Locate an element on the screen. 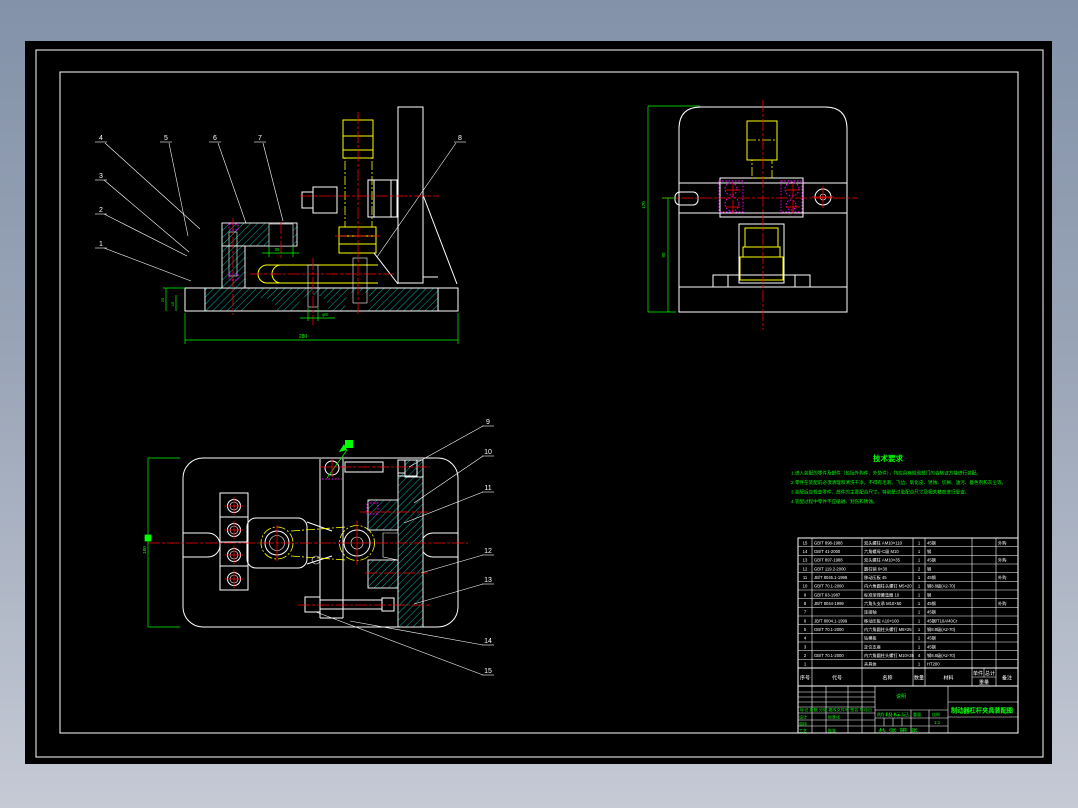 The width and height of the screenshot is (1078, 808). process-label: 工艺 is located at coordinates (803, 730).